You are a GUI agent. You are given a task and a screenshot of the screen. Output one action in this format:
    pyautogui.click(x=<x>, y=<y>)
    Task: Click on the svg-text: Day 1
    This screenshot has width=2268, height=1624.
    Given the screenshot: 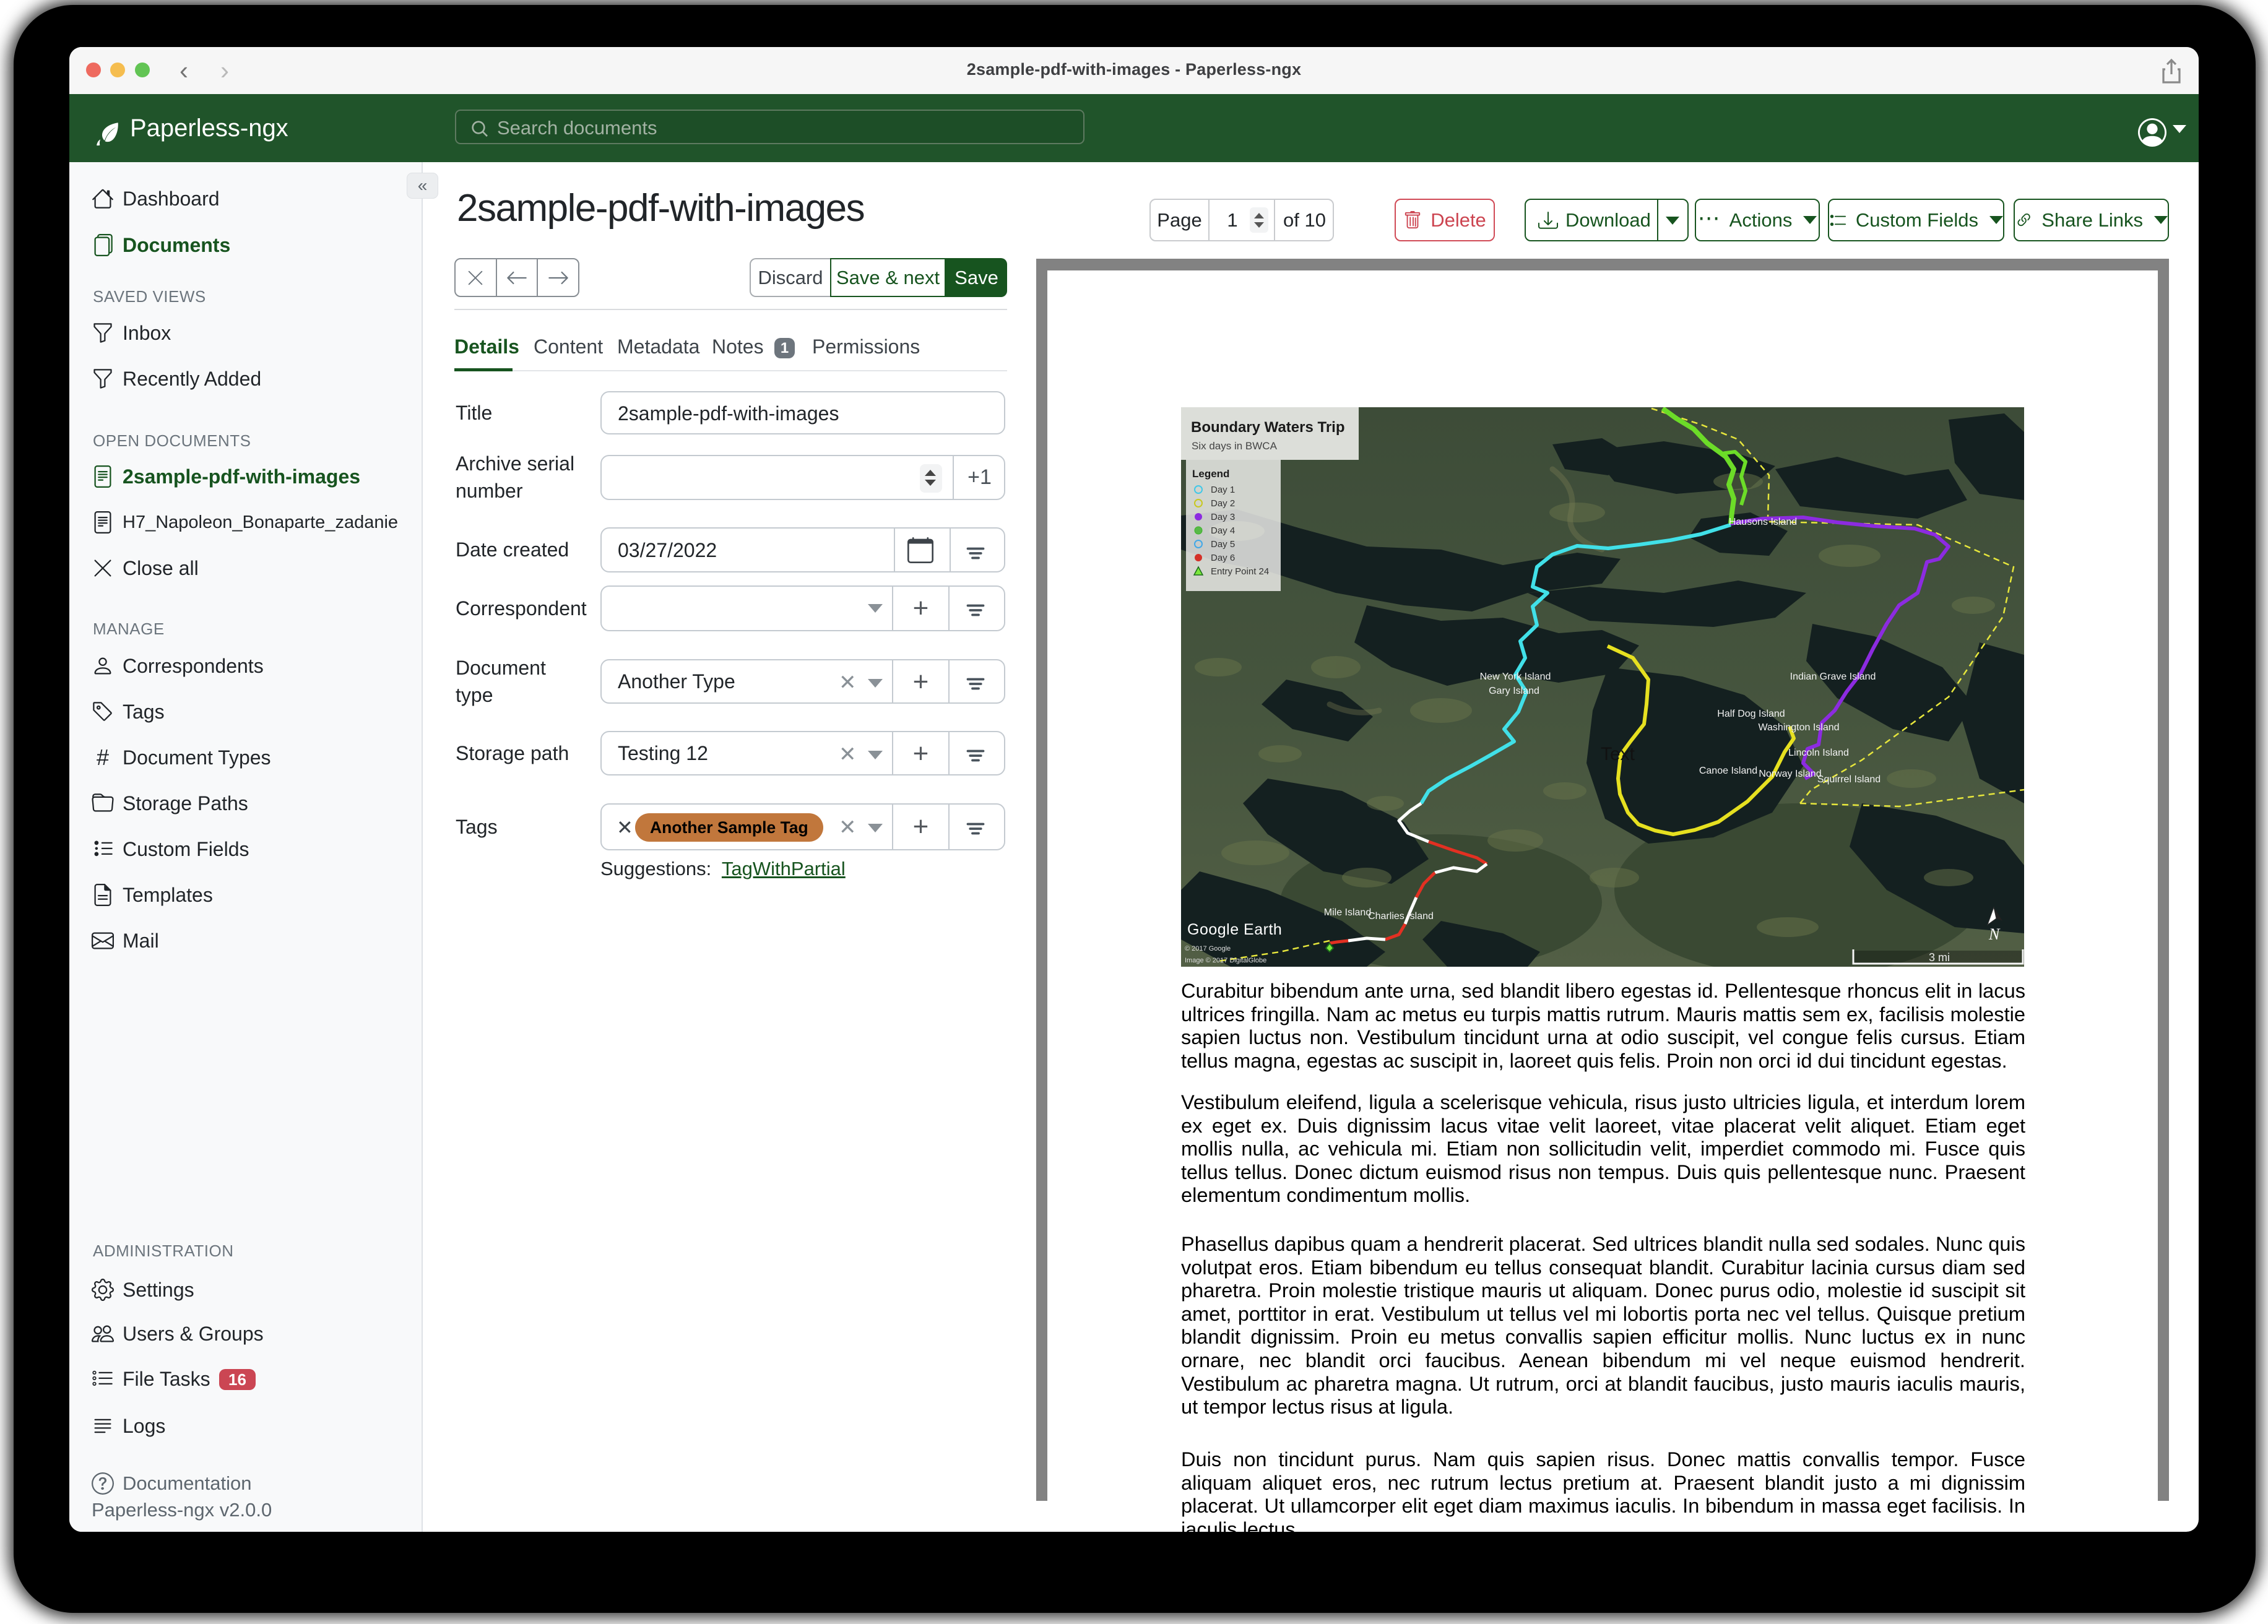 What is the action you would take?
    pyautogui.click(x=1223, y=490)
    